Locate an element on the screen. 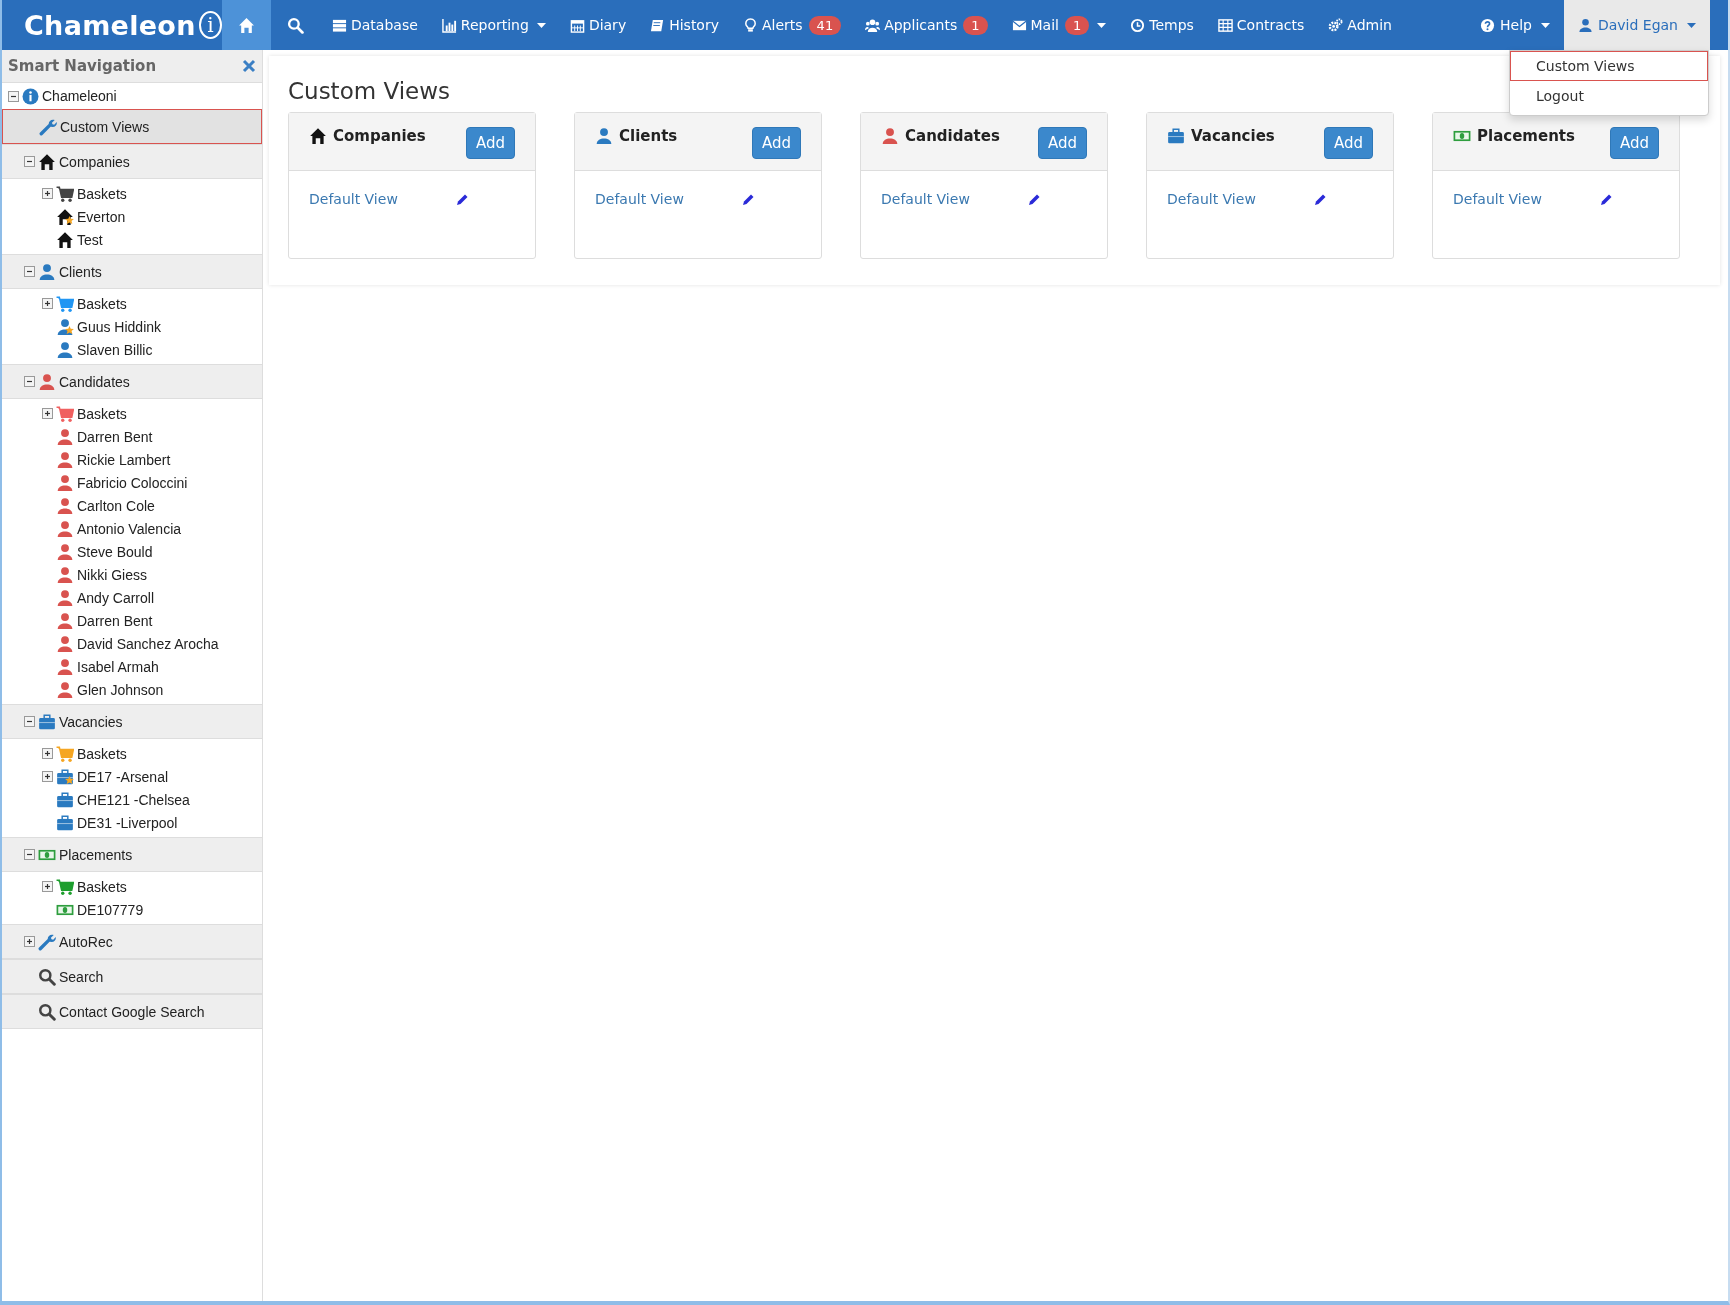 The height and width of the screenshot is (1305, 1730). tree-item: Everton is located at coordinates (101, 216).